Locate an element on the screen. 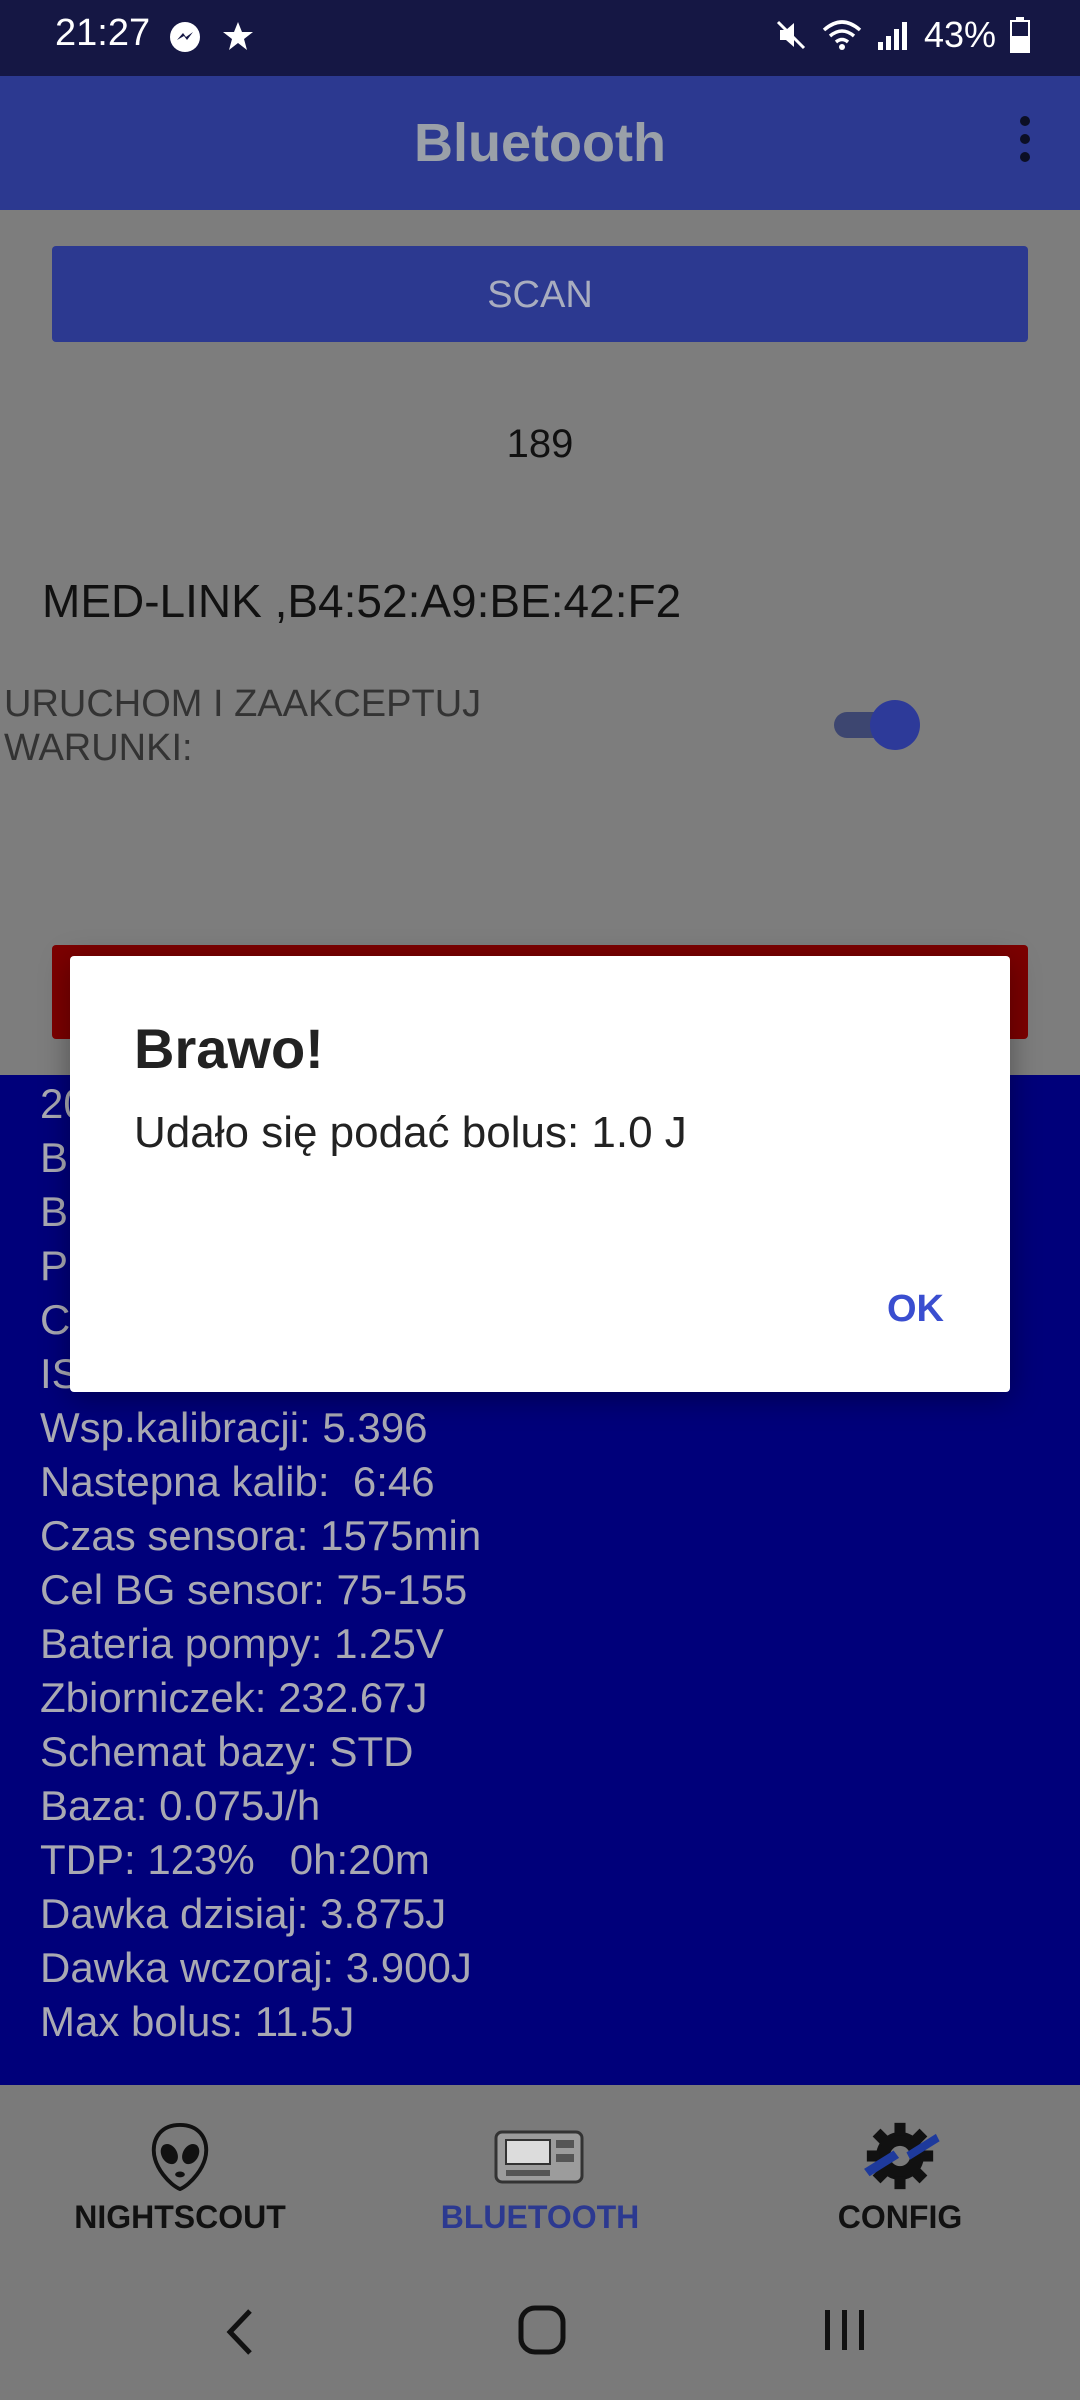 The image size is (1080, 2400). dialog-title: Brawo! is located at coordinates (229, 1048).